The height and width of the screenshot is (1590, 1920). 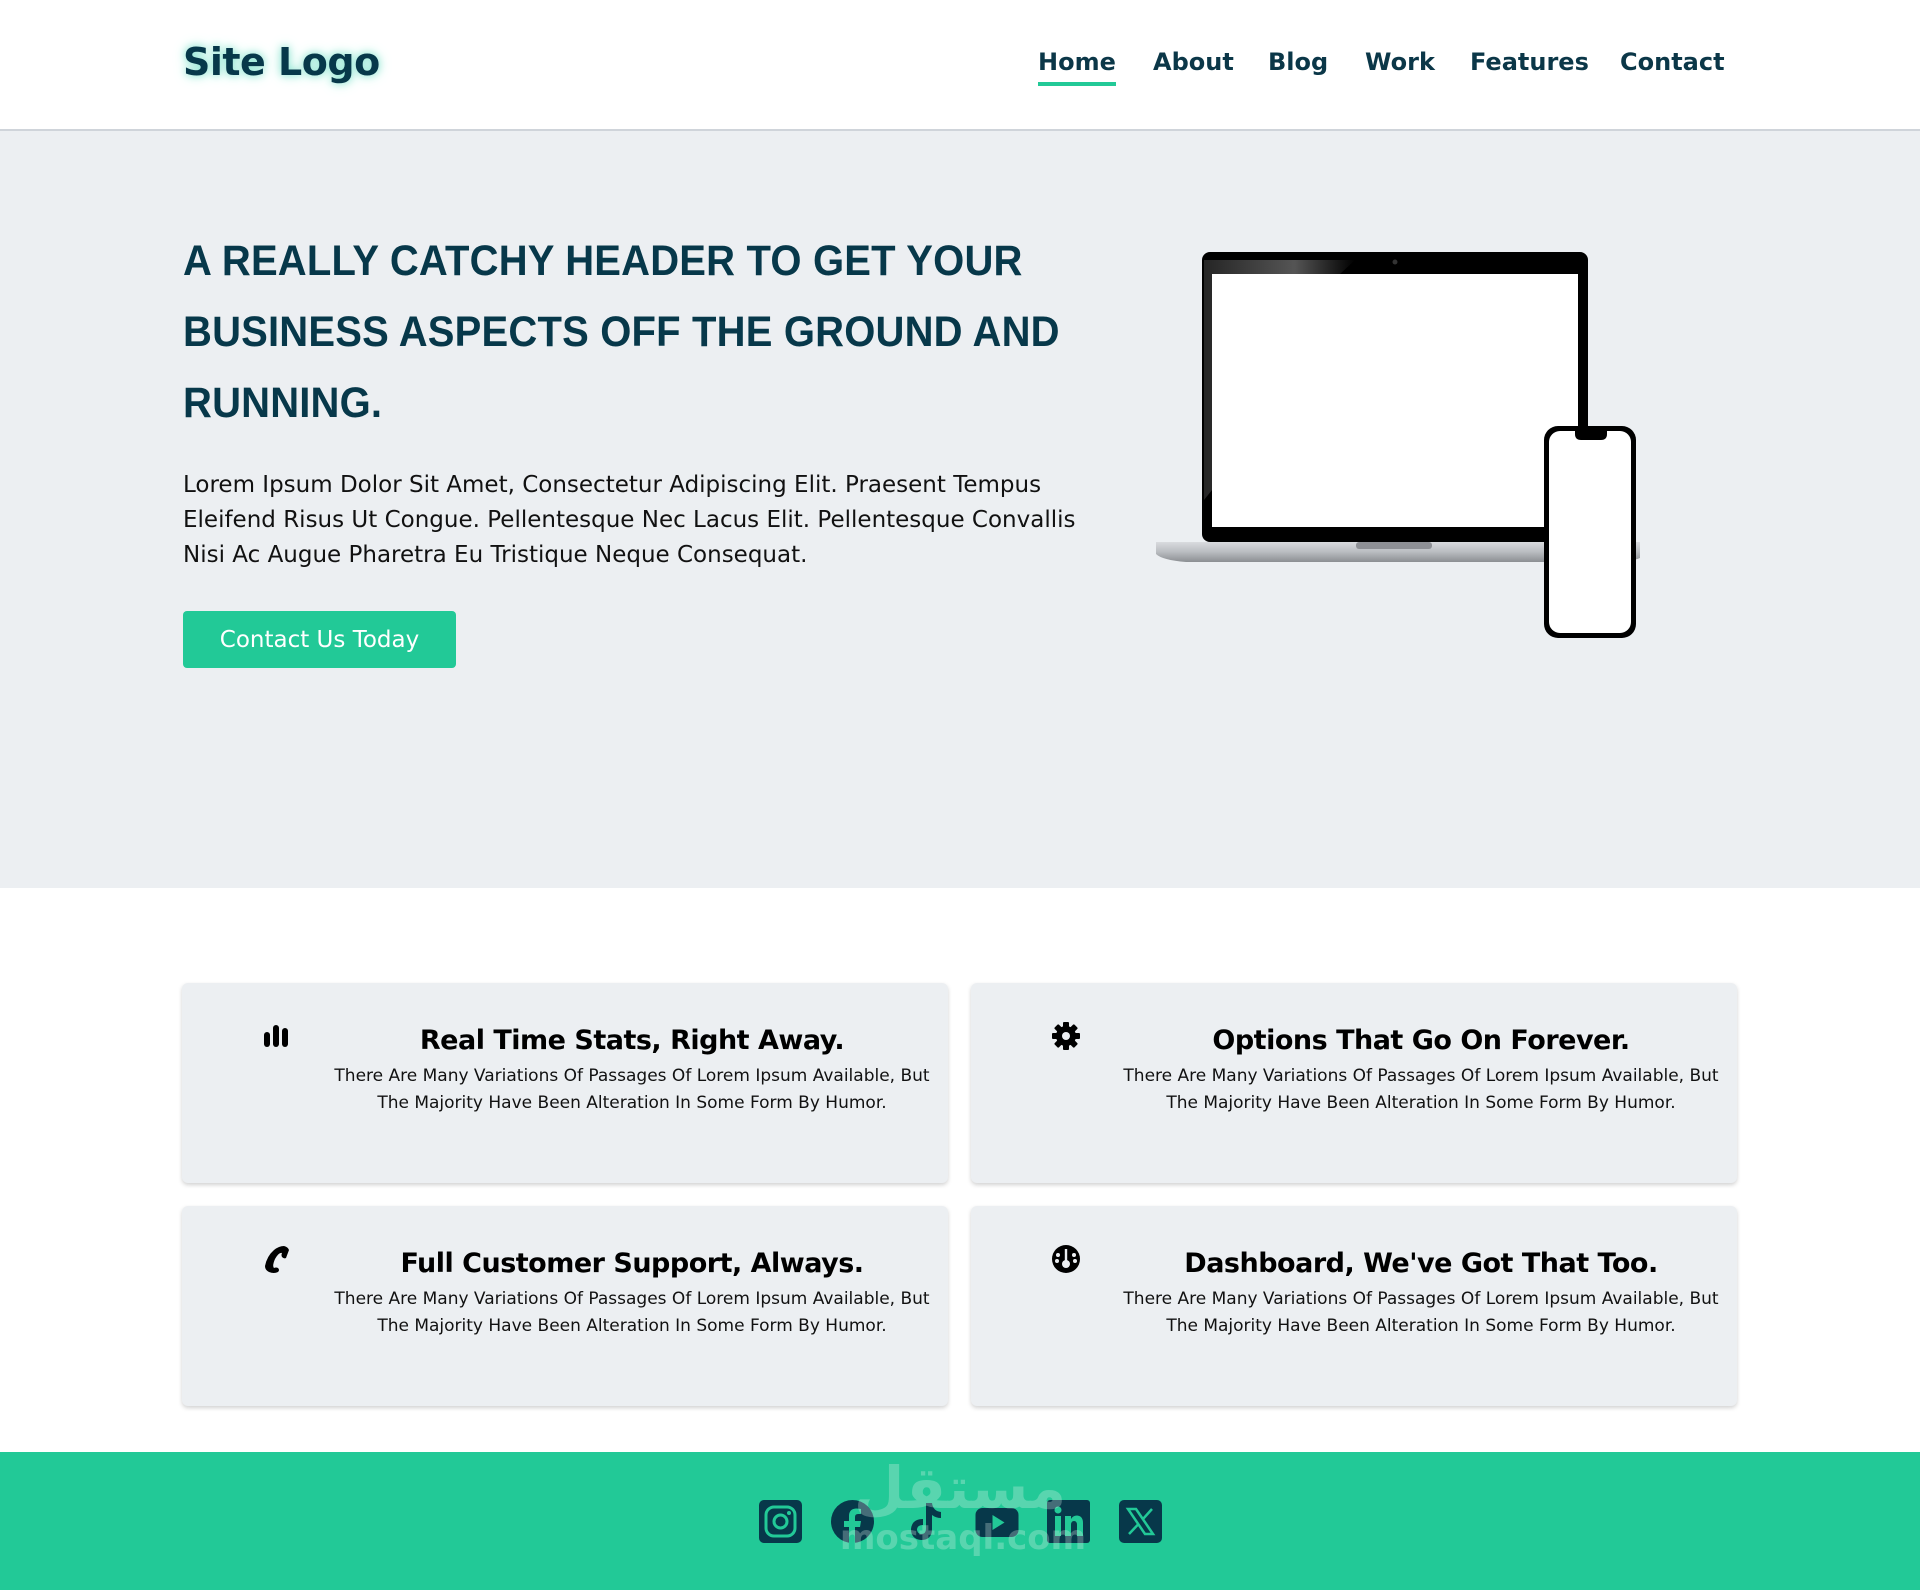 I want to click on bar-chart-icon, so click(x=276, y=1036).